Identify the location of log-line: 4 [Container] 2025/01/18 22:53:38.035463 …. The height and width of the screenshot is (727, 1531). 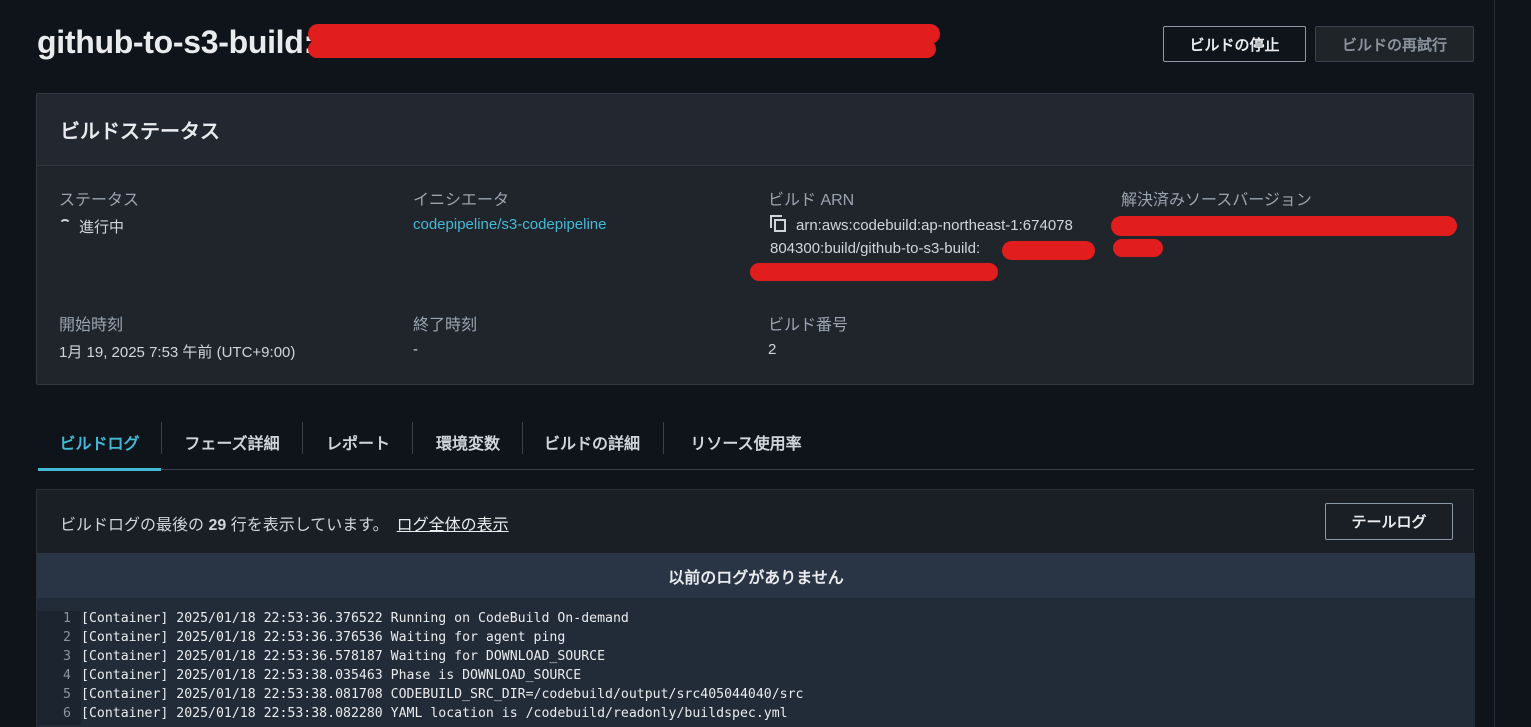
(756, 677).